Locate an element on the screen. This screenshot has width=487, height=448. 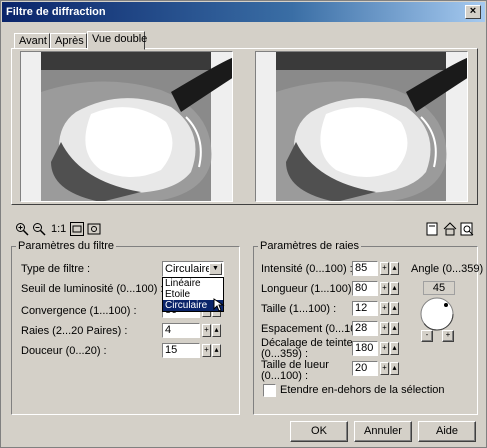
intensity-input: 85 is located at coordinates (365, 268).